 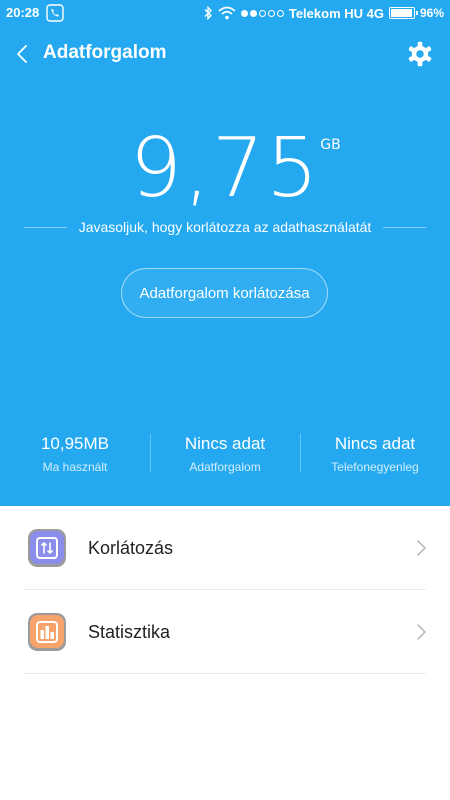 I want to click on menu-item-limit: Korlátozás, so click(x=225, y=548).